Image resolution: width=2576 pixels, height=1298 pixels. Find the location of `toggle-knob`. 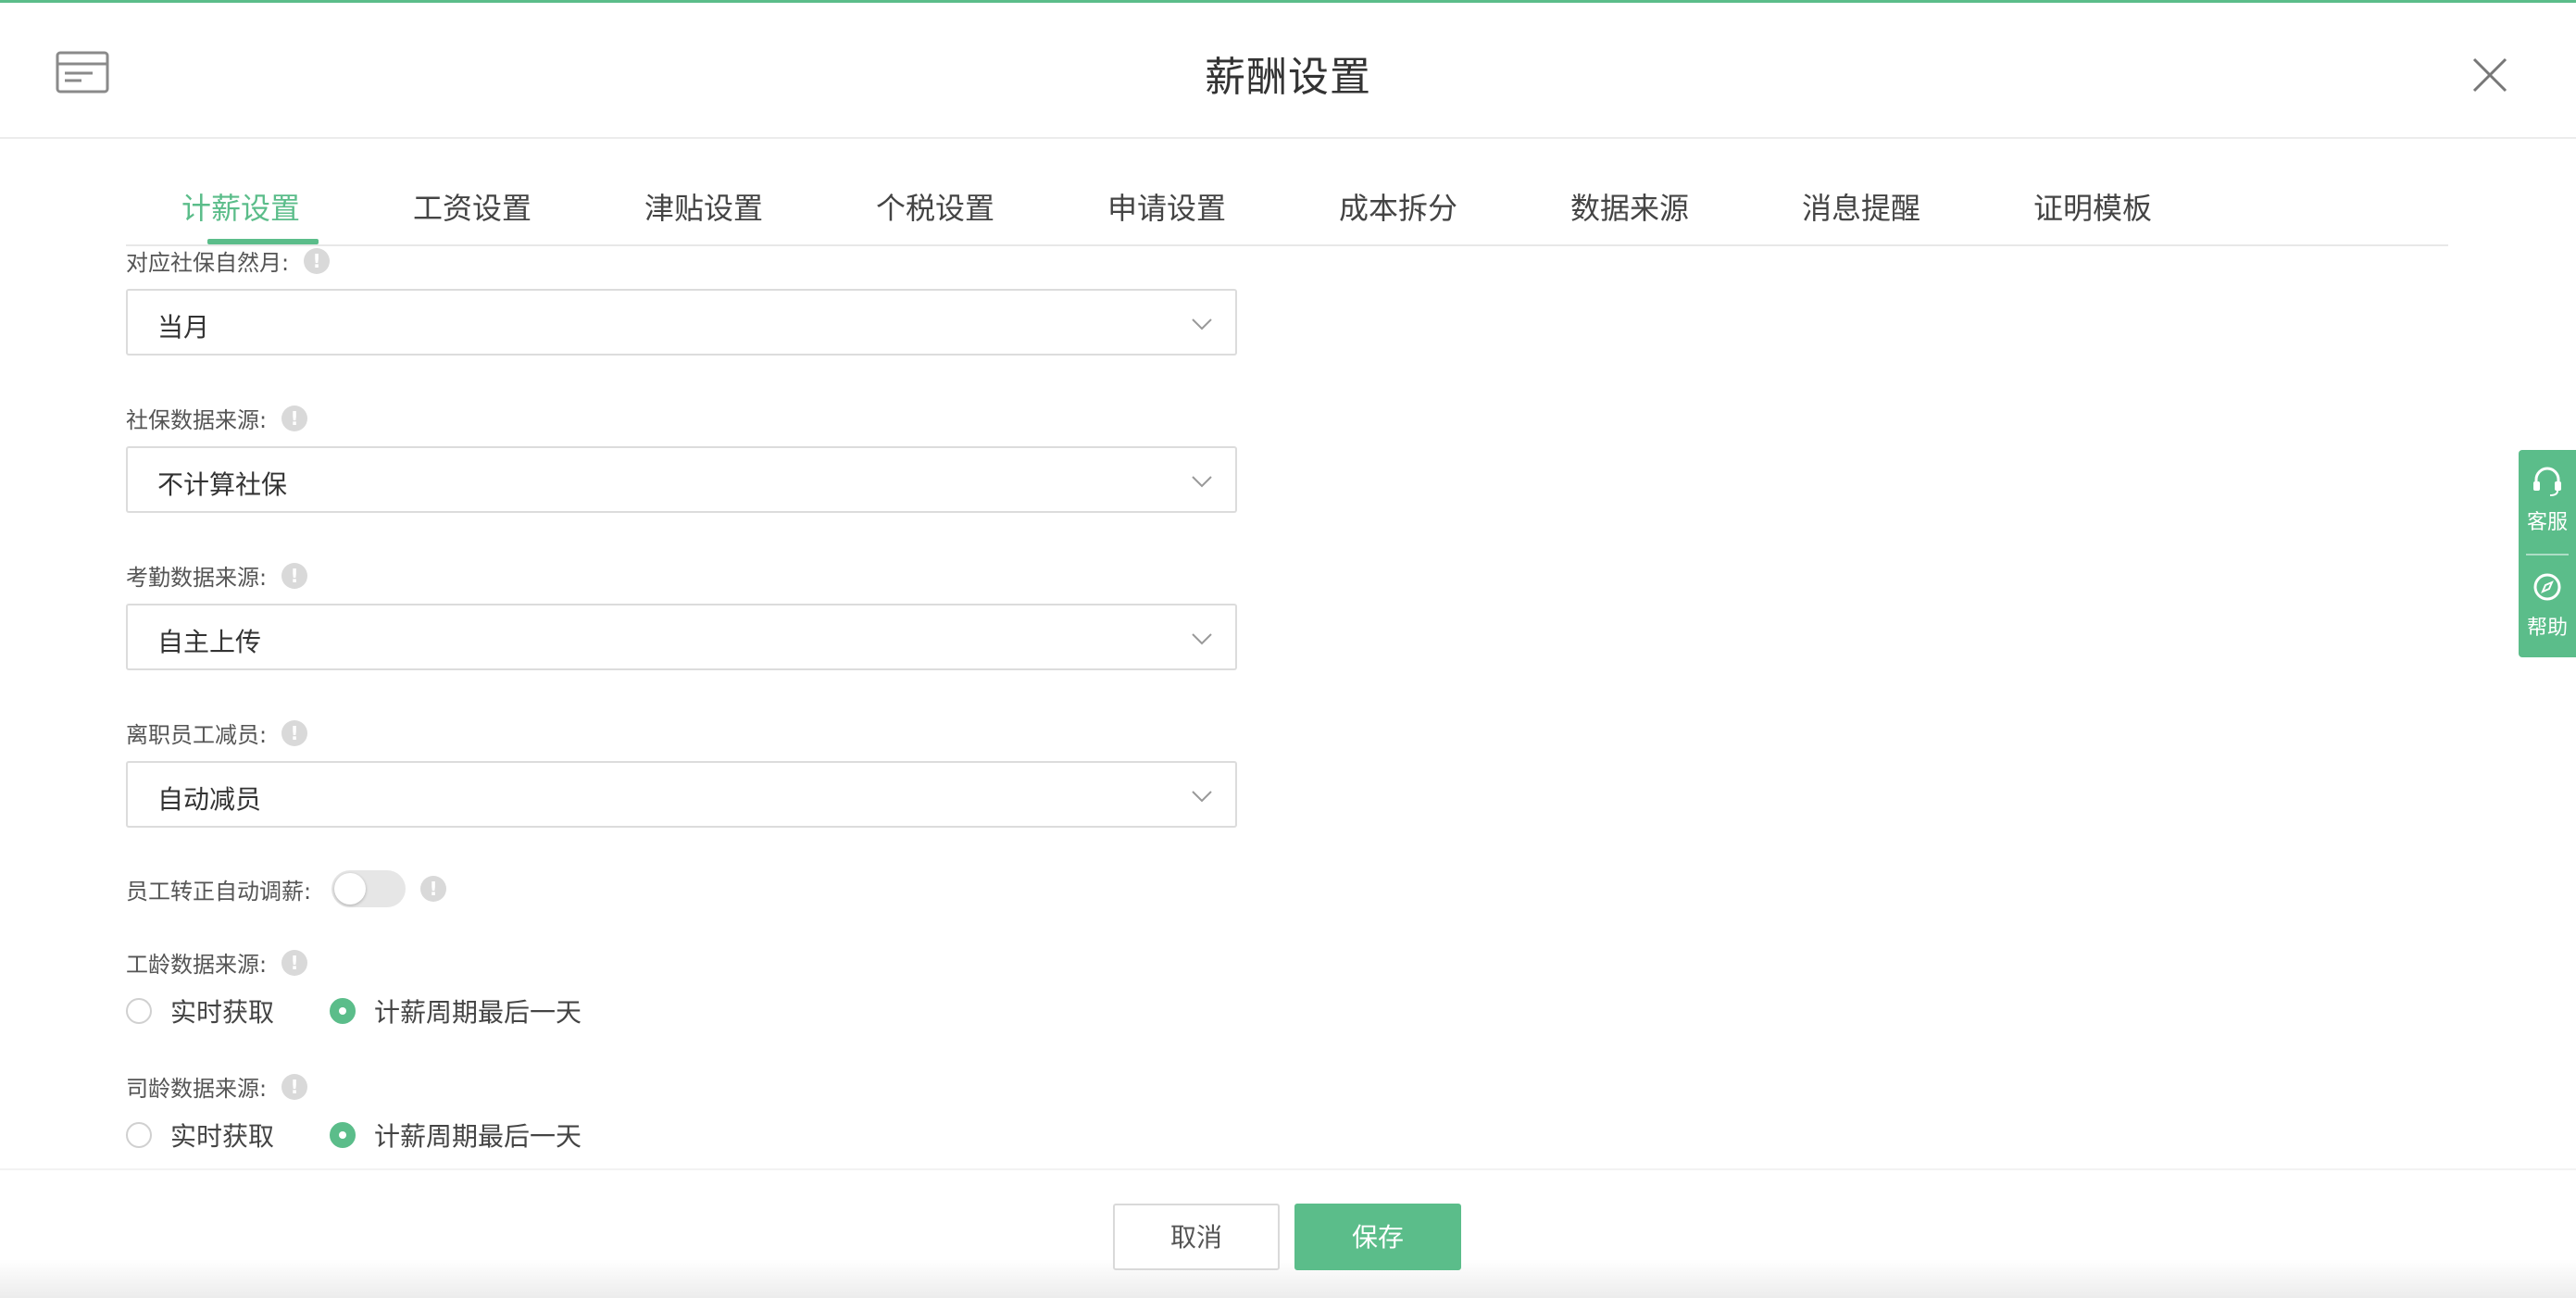

toggle-knob is located at coordinates (350, 889).